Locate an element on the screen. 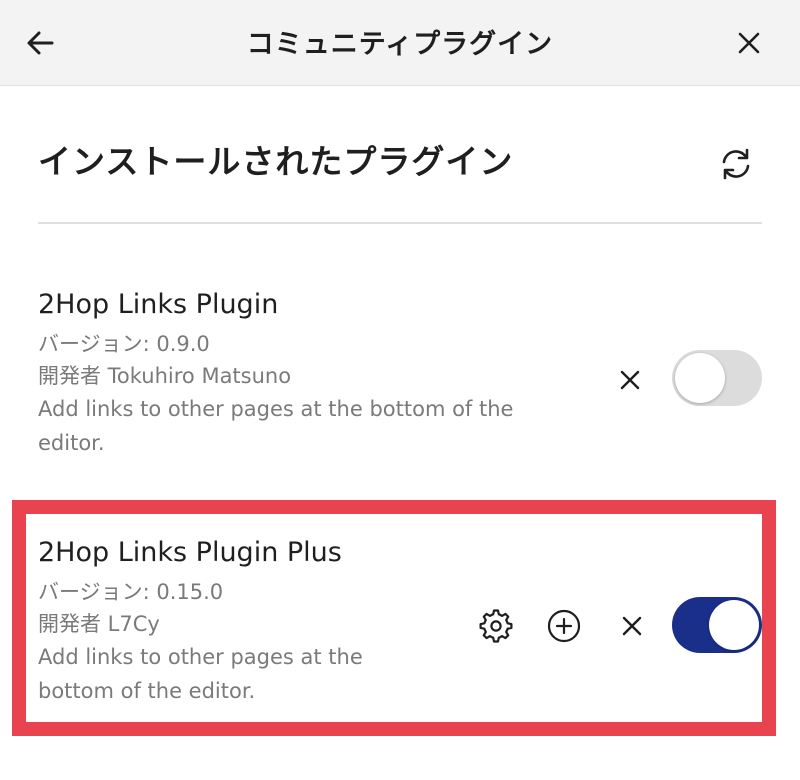 The image size is (800, 780). plugin-version: バージョン: 0.15.0 is located at coordinates (131, 592).